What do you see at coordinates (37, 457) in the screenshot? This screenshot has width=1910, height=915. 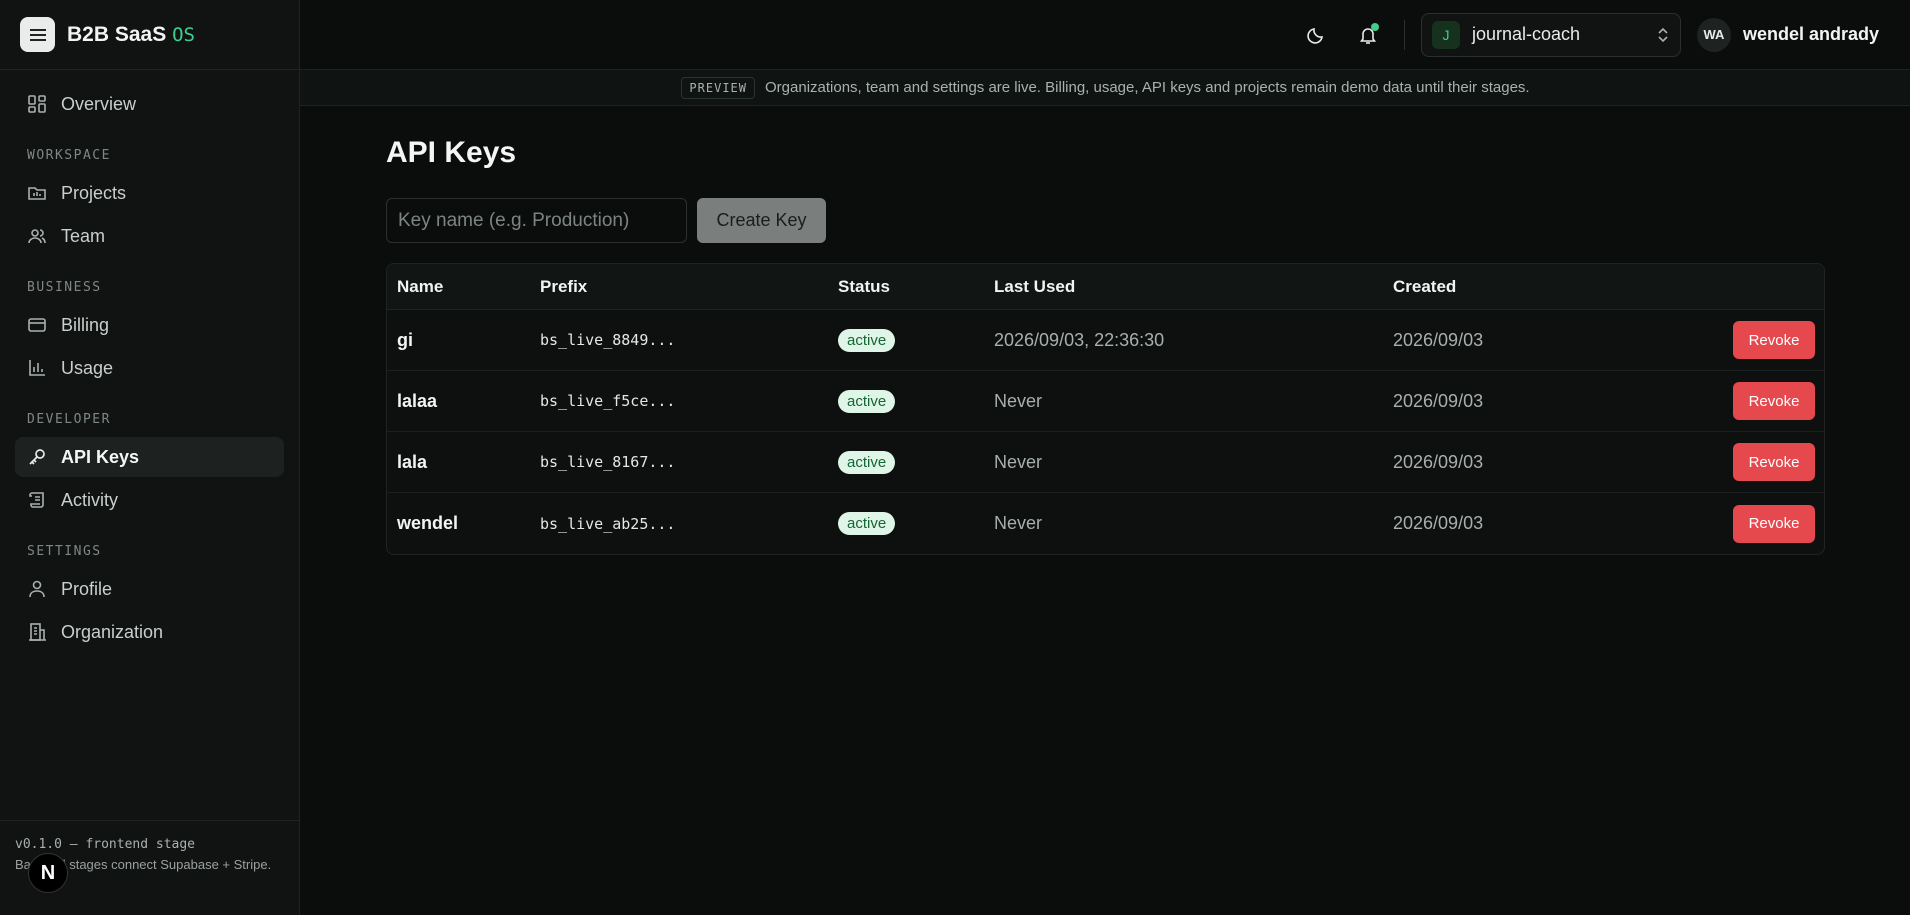 I see `key-icon` at bounding box center [37, 457].